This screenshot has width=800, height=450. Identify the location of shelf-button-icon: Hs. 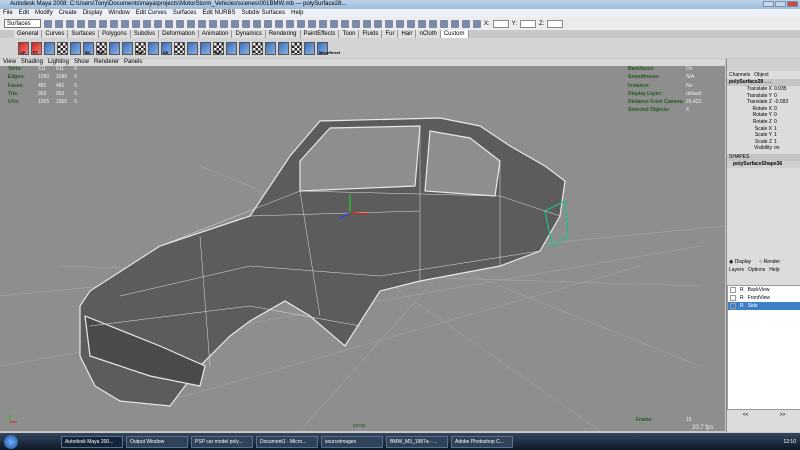
(140, 48).